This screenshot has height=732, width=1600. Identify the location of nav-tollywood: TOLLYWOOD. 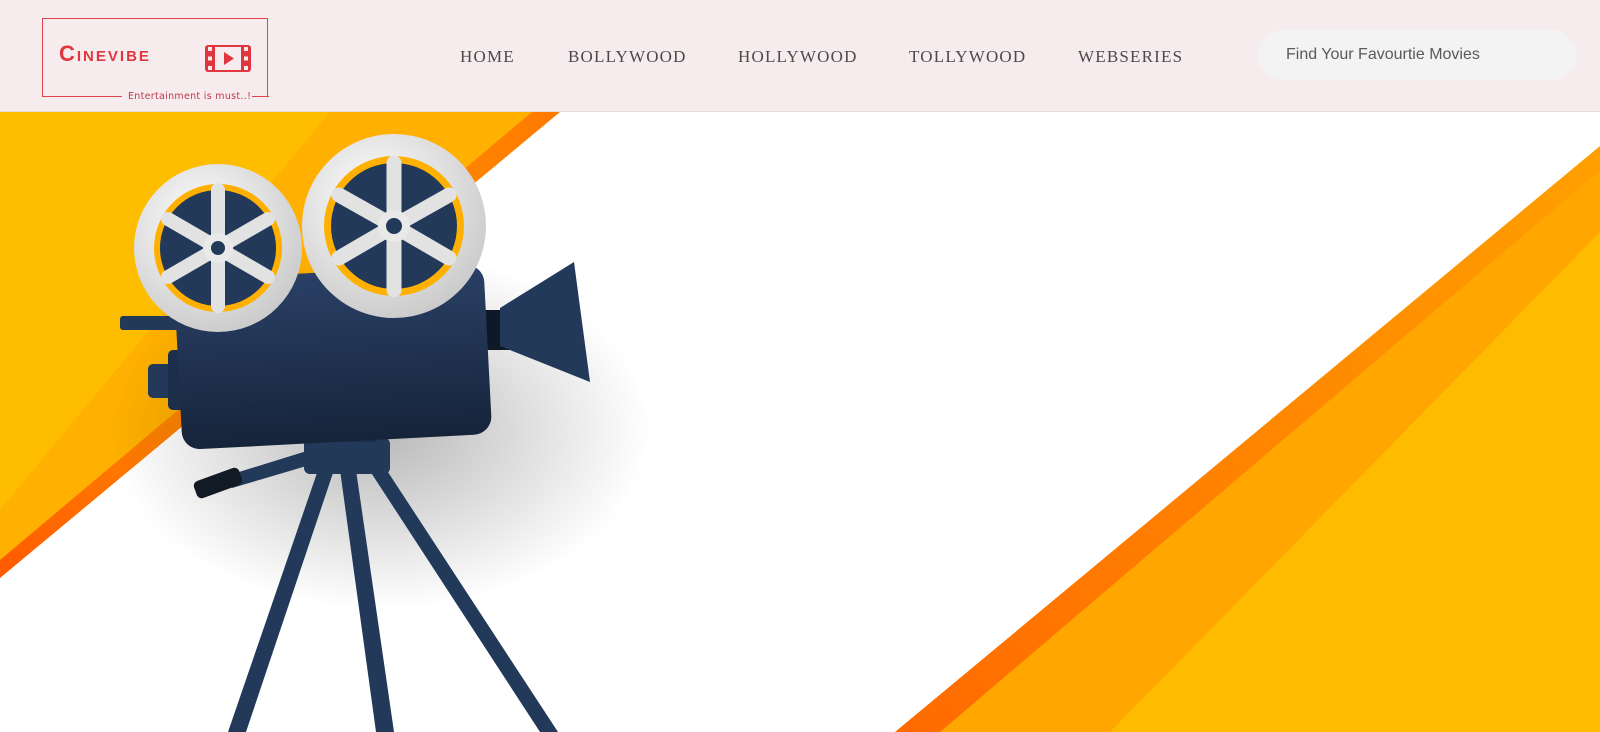
(967, 57).